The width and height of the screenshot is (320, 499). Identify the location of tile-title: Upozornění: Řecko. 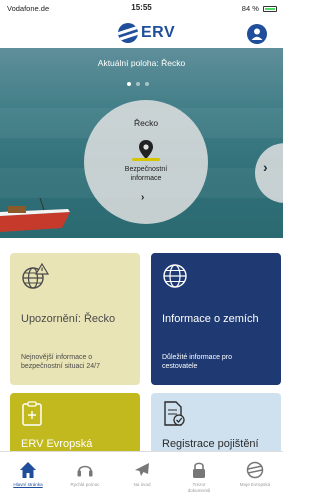
(68, 319).